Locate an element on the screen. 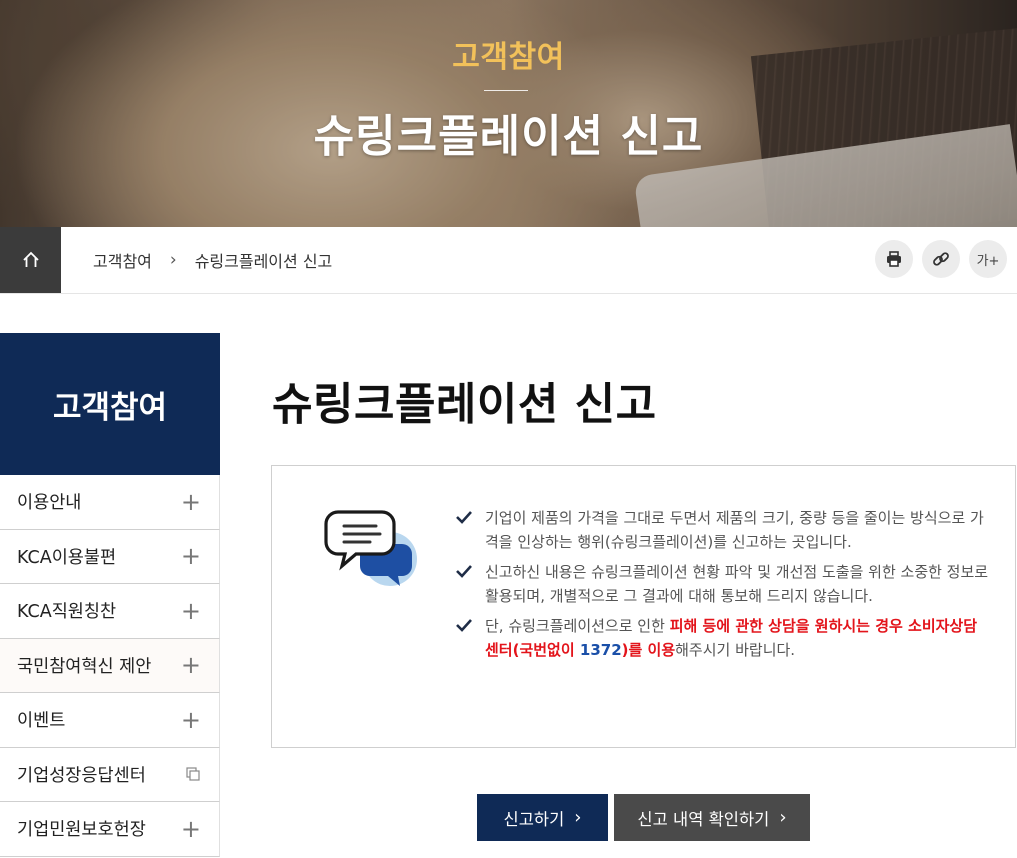 Image resolution: width=1017 pixels, height=858 pixels. chat-bubbles-icon is located at coordinates (370, 548).